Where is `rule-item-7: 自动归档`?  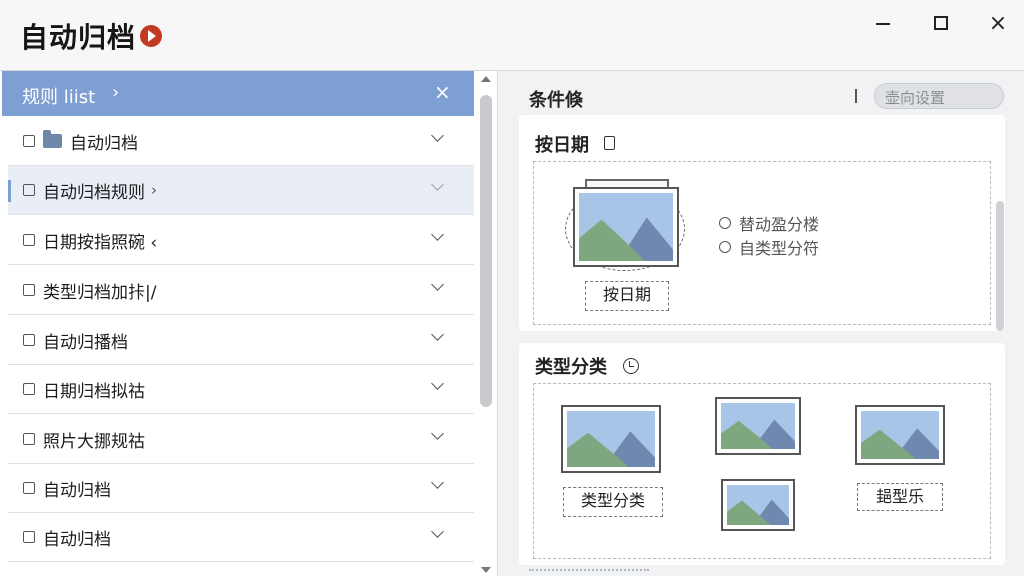
rule-item-7: 自动归档 is located at coordinates (241, 488).